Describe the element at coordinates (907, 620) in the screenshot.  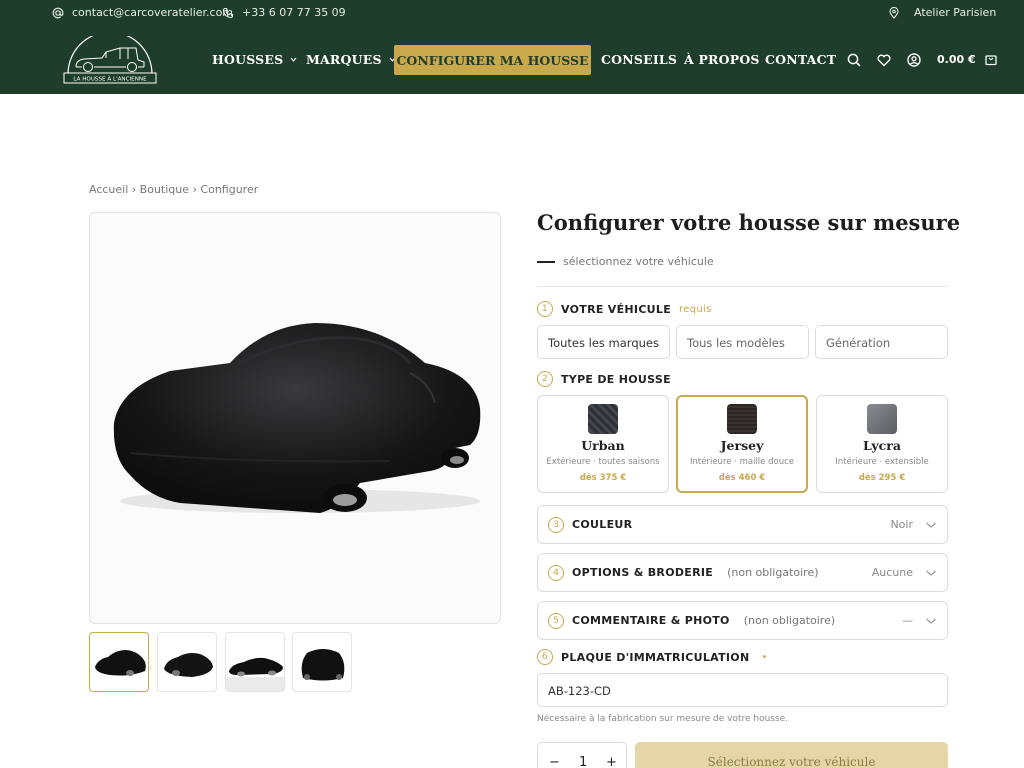
I see `selected-value: —` at that location.